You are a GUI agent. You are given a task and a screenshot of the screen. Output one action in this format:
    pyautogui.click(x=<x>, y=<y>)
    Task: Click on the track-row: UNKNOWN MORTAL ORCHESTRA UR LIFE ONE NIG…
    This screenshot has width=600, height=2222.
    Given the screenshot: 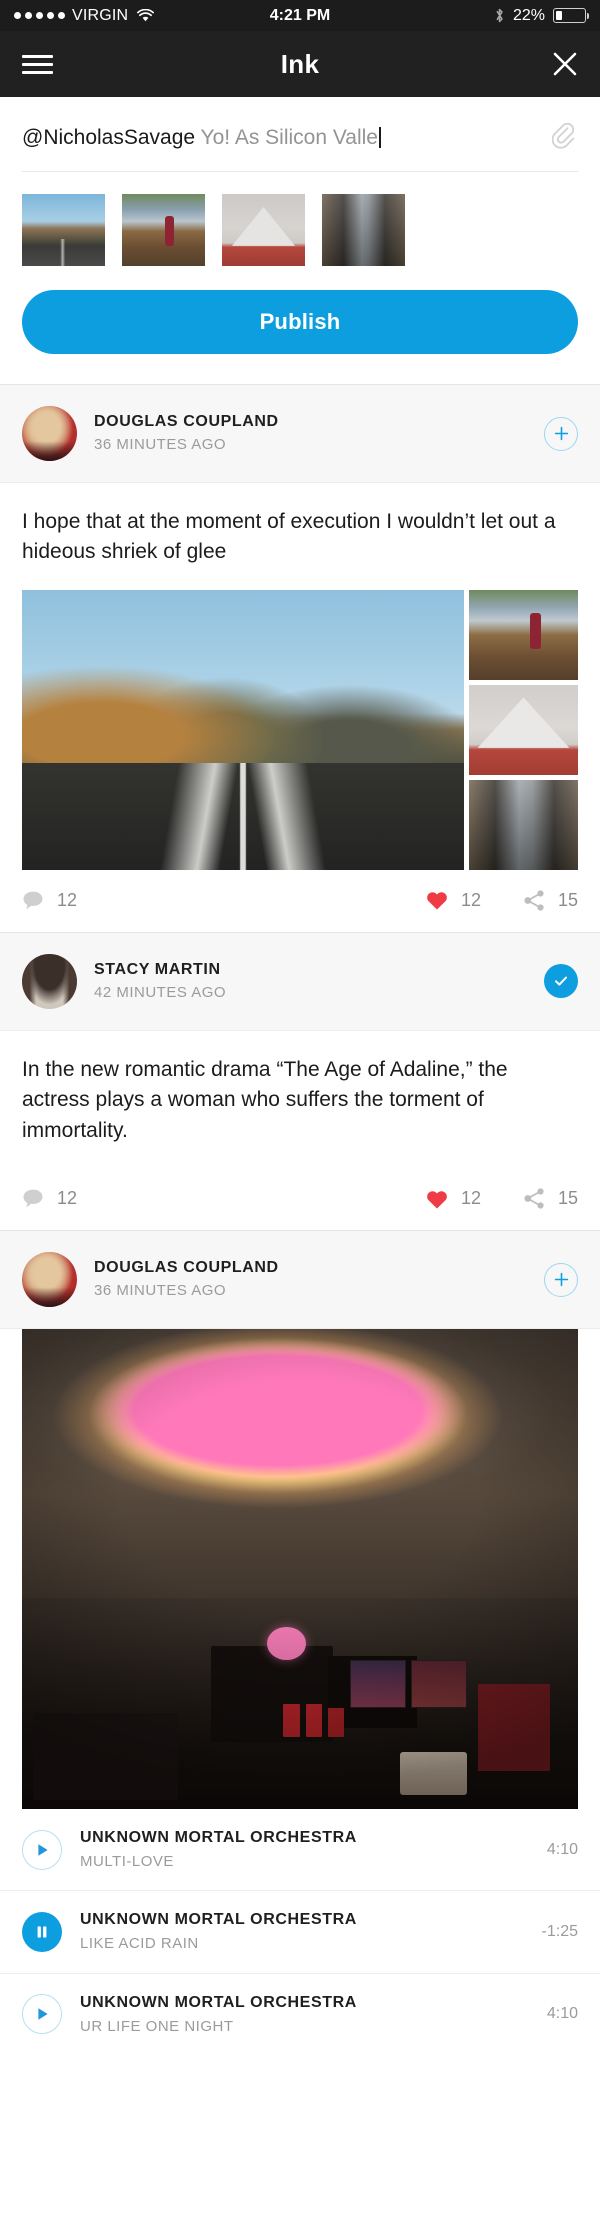 What is the action you would take?
    pyautogui.click(x=300, y=2013)
    